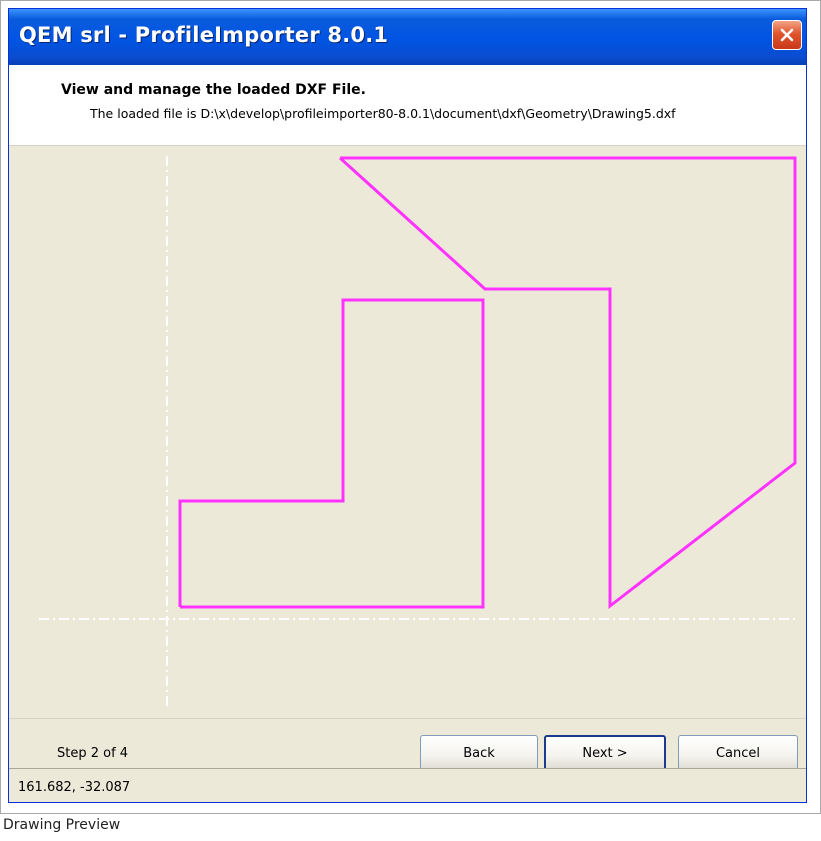 The width and height of the screenshot is (821, 841). What do you see at coordinates (407, 37) in the screenshot?
I see `title-bar: QEM srl - ProfileImporter 8.0.1` at bounding box center [407, 37].